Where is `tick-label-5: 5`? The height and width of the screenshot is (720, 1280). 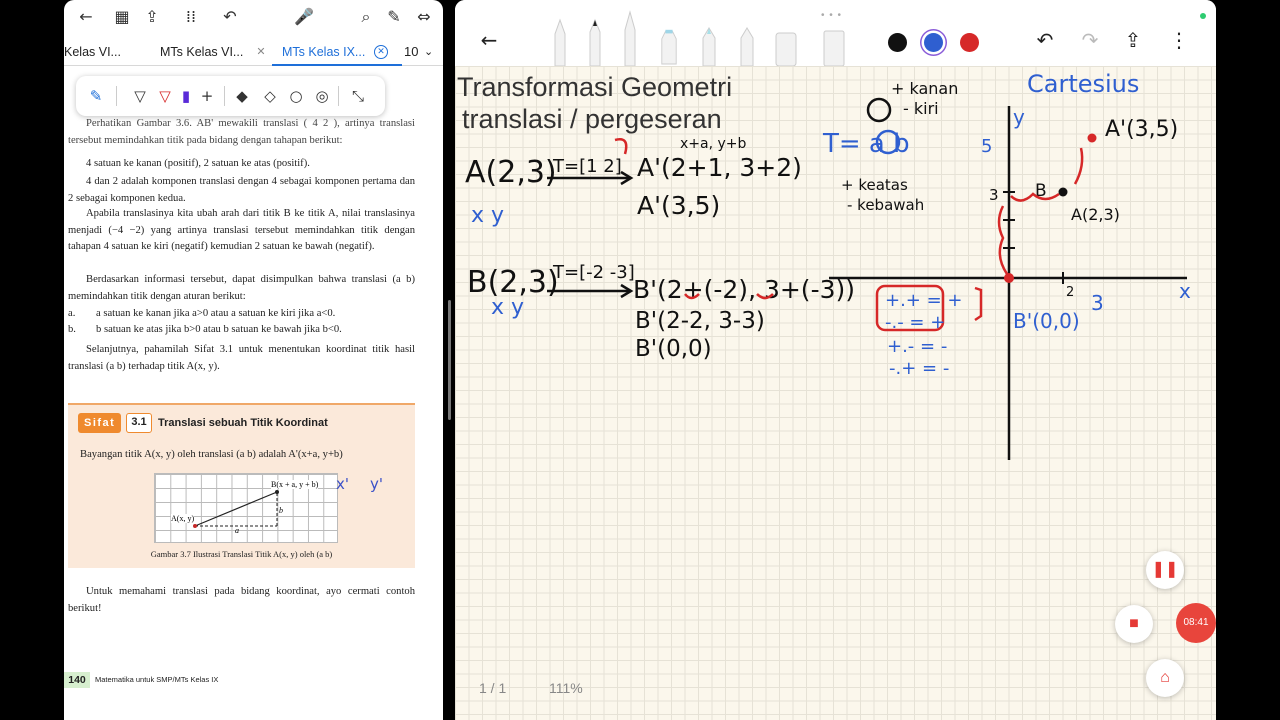 tick-label-5: 5 is located at coordinates (986, 146).